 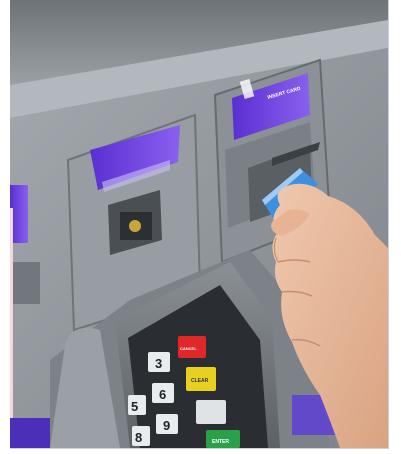 I want to click on key-8-label: 8, so click(x=138, y=437).